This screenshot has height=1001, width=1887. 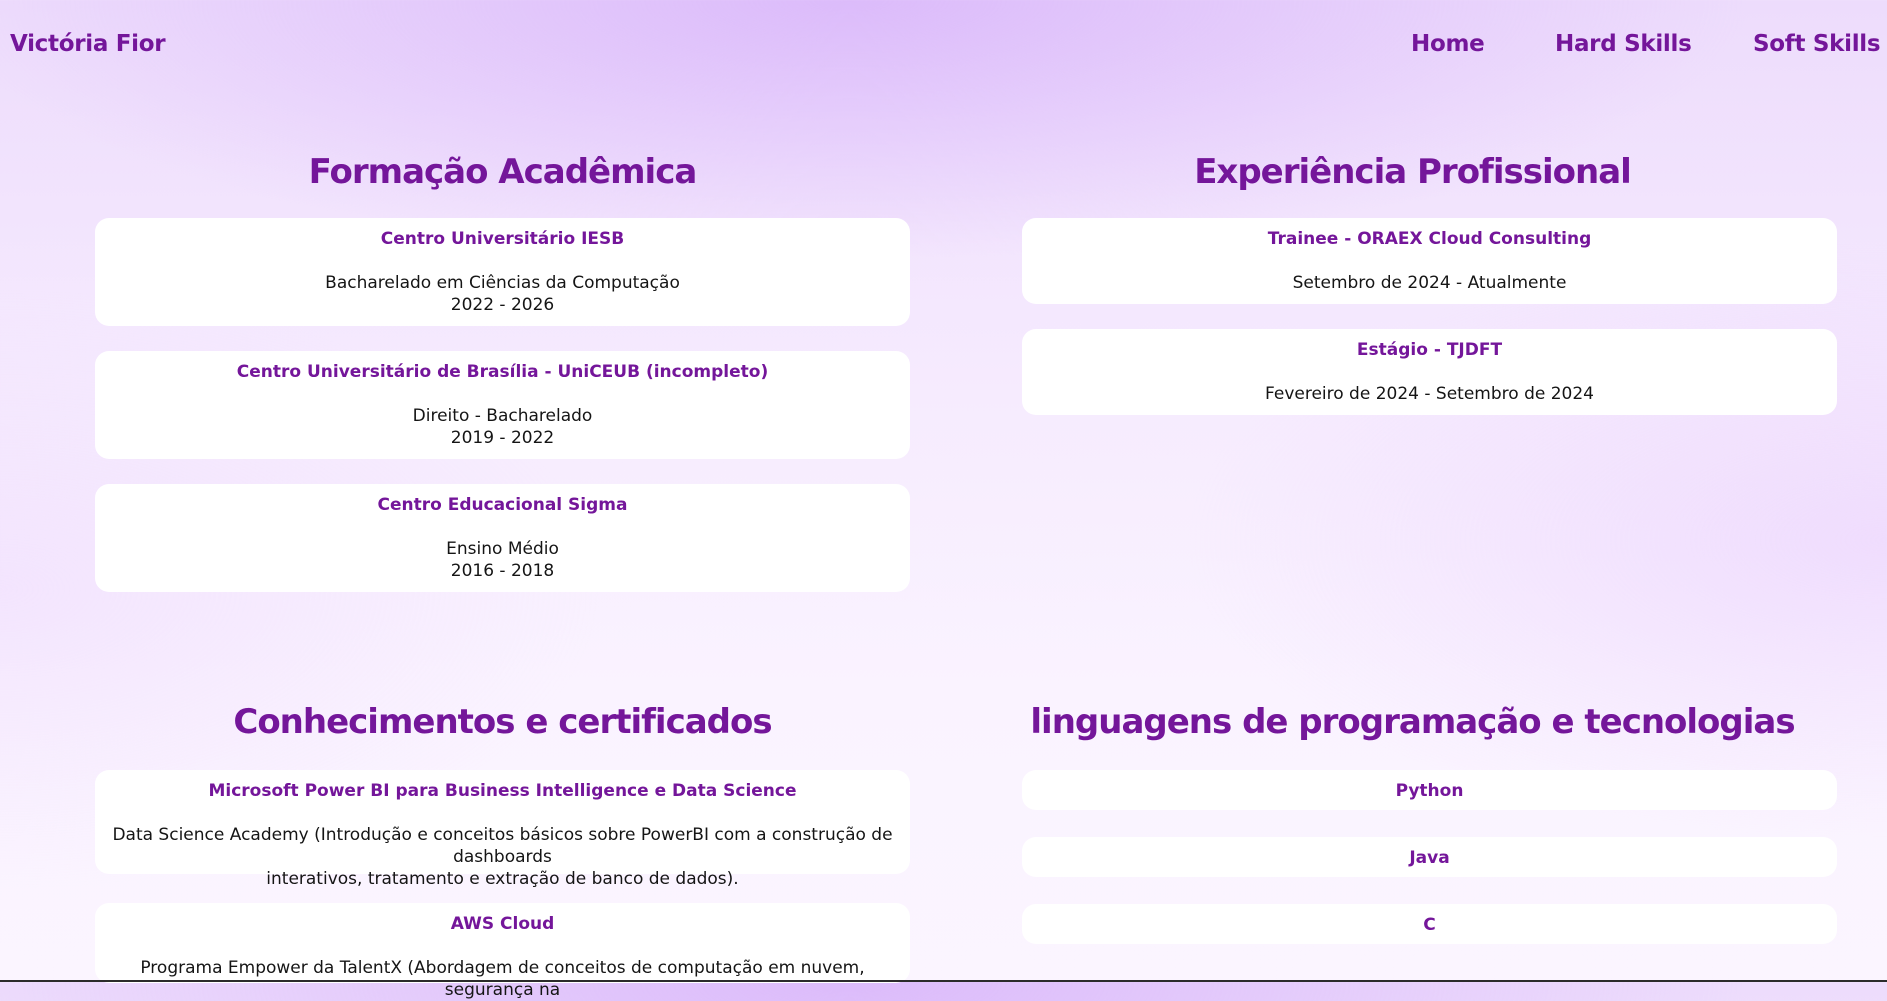 What do you see at coordinates (1448, 44) in the screenshot?
I see `nav-home: Home` at bounding box center [1448, 44].